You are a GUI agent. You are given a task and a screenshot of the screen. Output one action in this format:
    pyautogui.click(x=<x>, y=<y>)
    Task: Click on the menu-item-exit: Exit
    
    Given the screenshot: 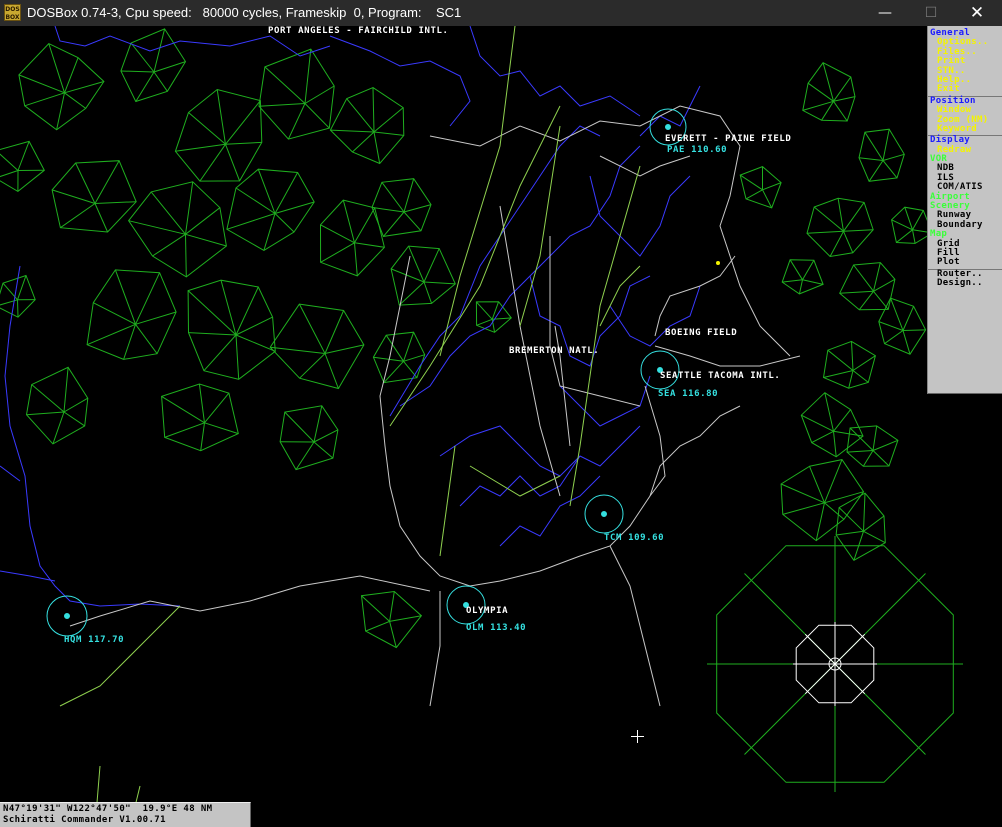 What is the action you would take?
    pyautogui.click(x=965, y=89)
    